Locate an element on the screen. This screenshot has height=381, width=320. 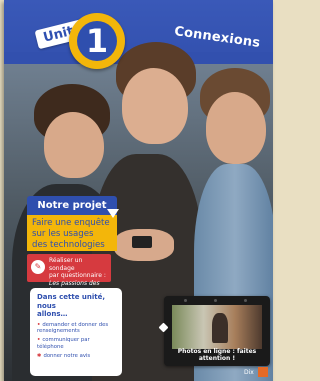
person-left-head is located at coordinates (74, 145).